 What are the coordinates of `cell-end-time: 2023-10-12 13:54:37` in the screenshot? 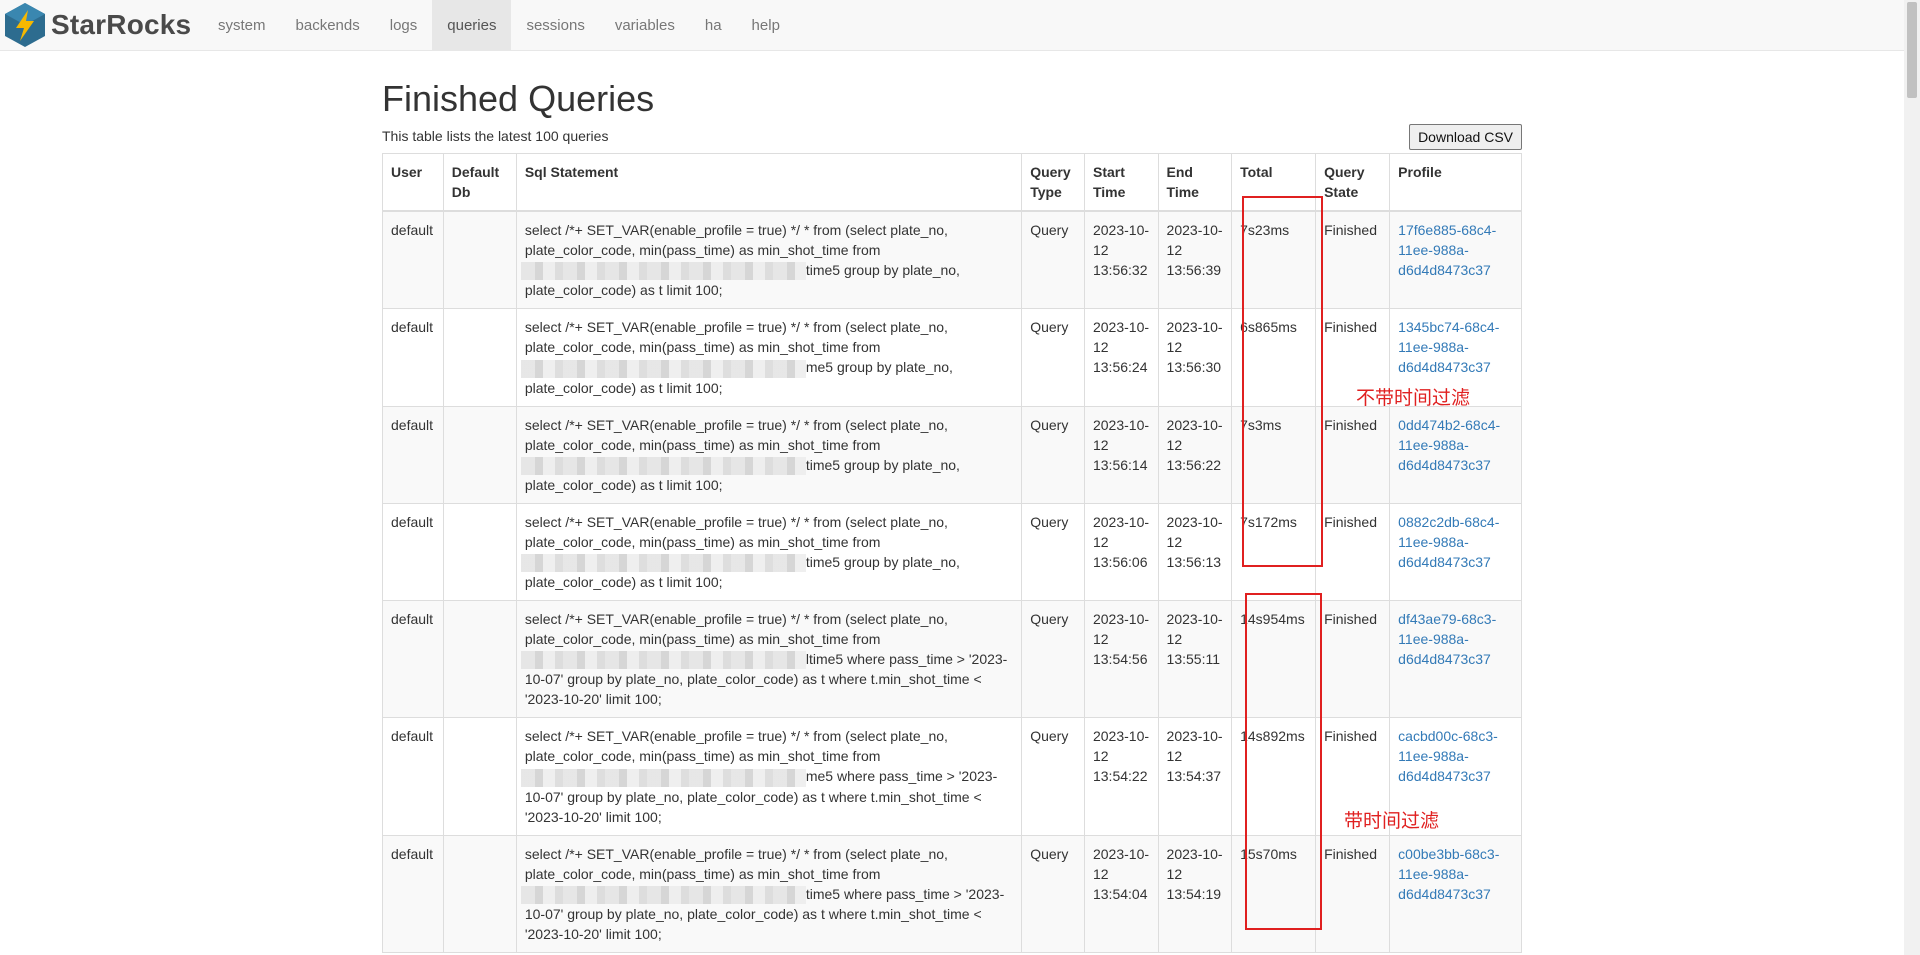 It's located at (1195, 776).